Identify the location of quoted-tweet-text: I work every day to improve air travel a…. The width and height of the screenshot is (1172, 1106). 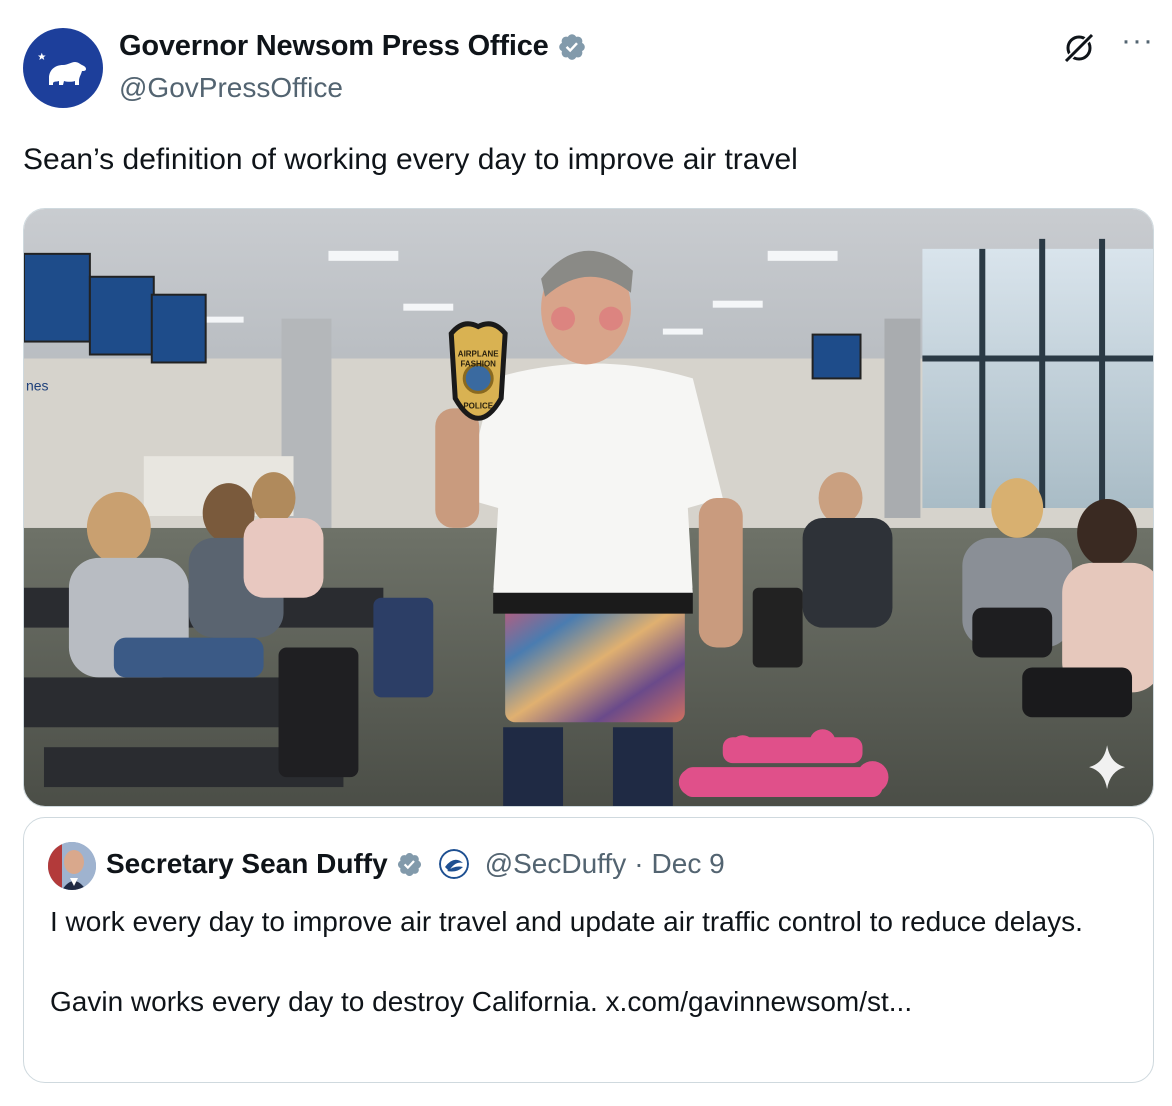
(590, 962).